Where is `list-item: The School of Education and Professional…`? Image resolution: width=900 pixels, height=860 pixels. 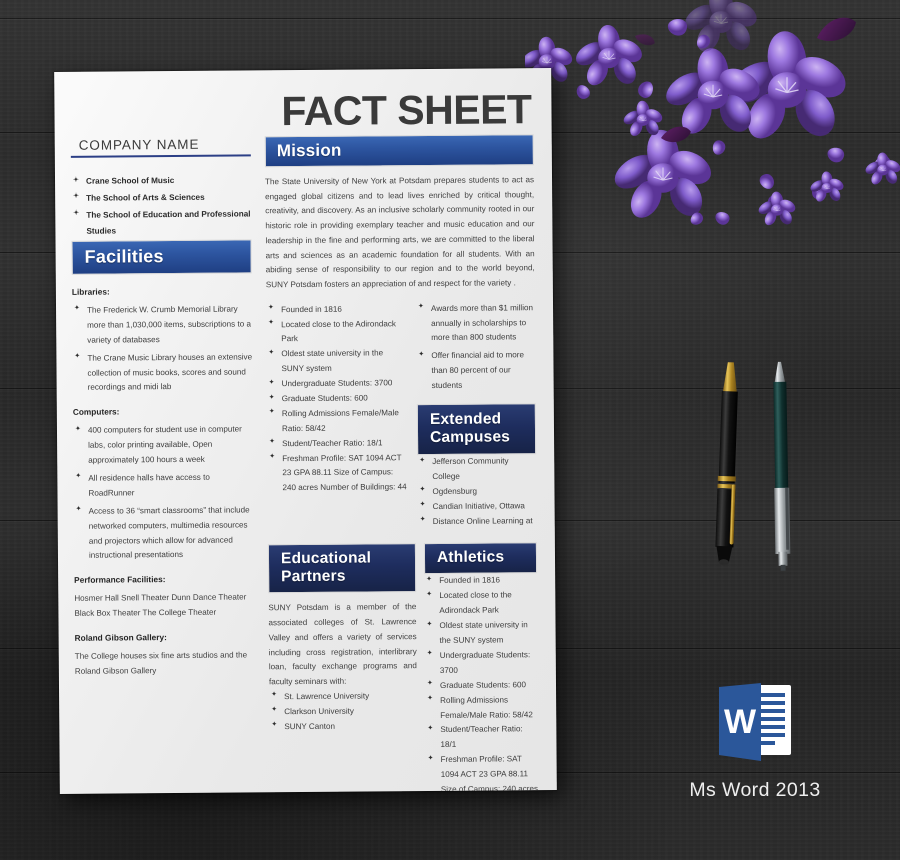 list-item: The School of Education and Professional… is located at coordinates (161, 222).